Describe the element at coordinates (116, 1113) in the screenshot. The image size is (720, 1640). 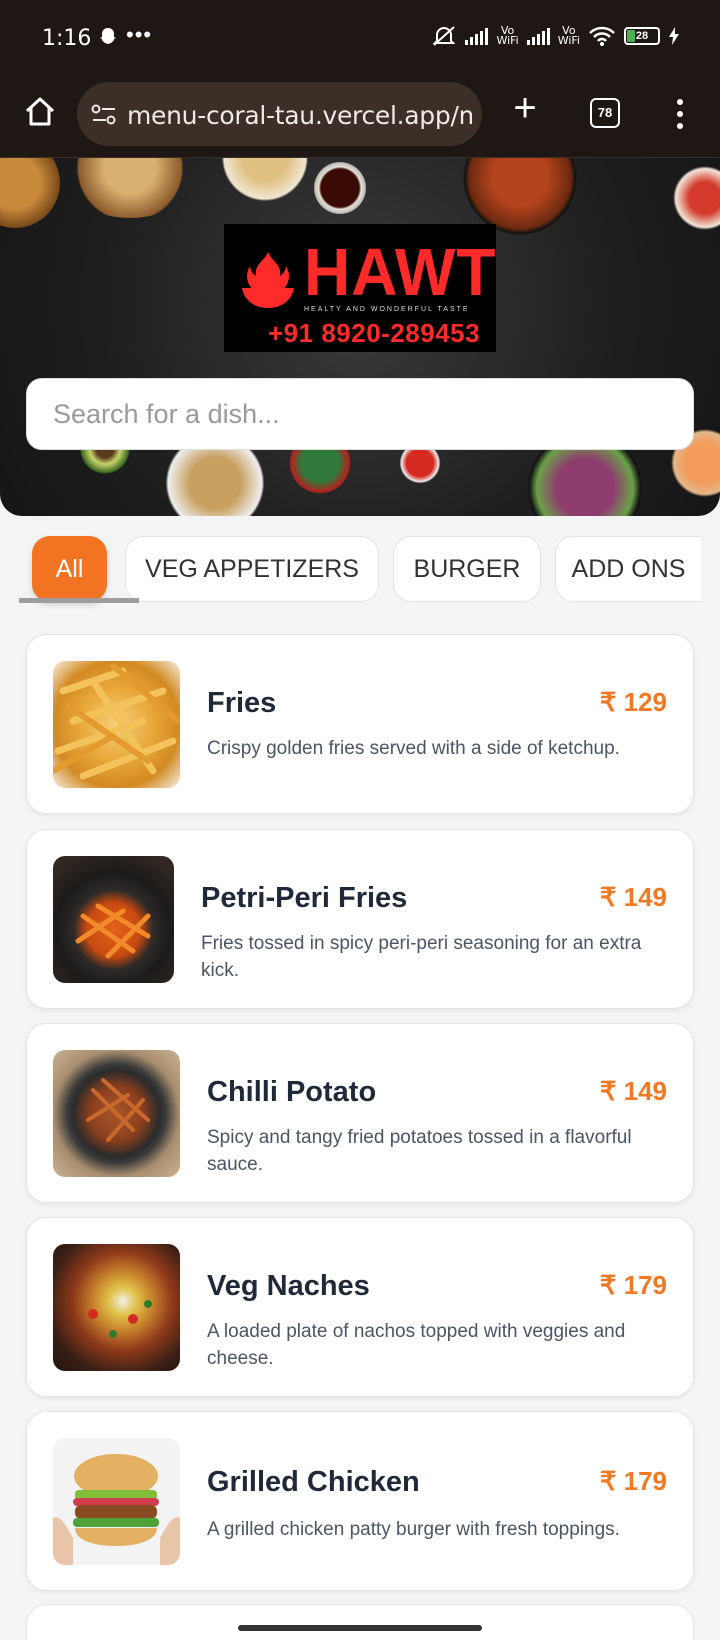
I see `chilli-potato-photo` at that location.